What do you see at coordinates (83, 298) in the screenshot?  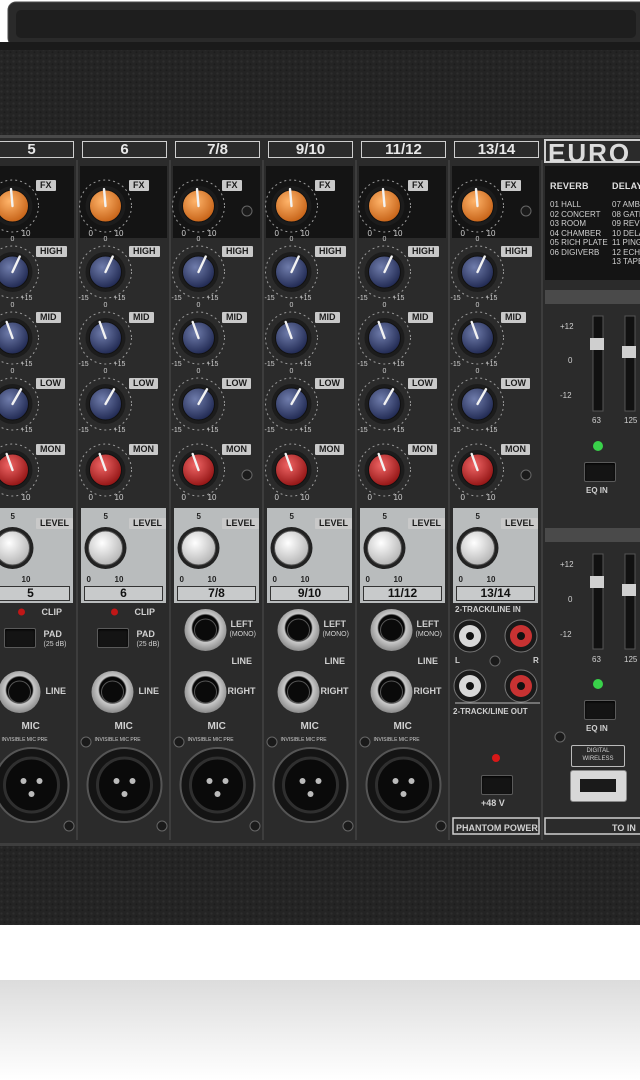 I see `ch6-high-min: -15` at bounding box center [83, 298].